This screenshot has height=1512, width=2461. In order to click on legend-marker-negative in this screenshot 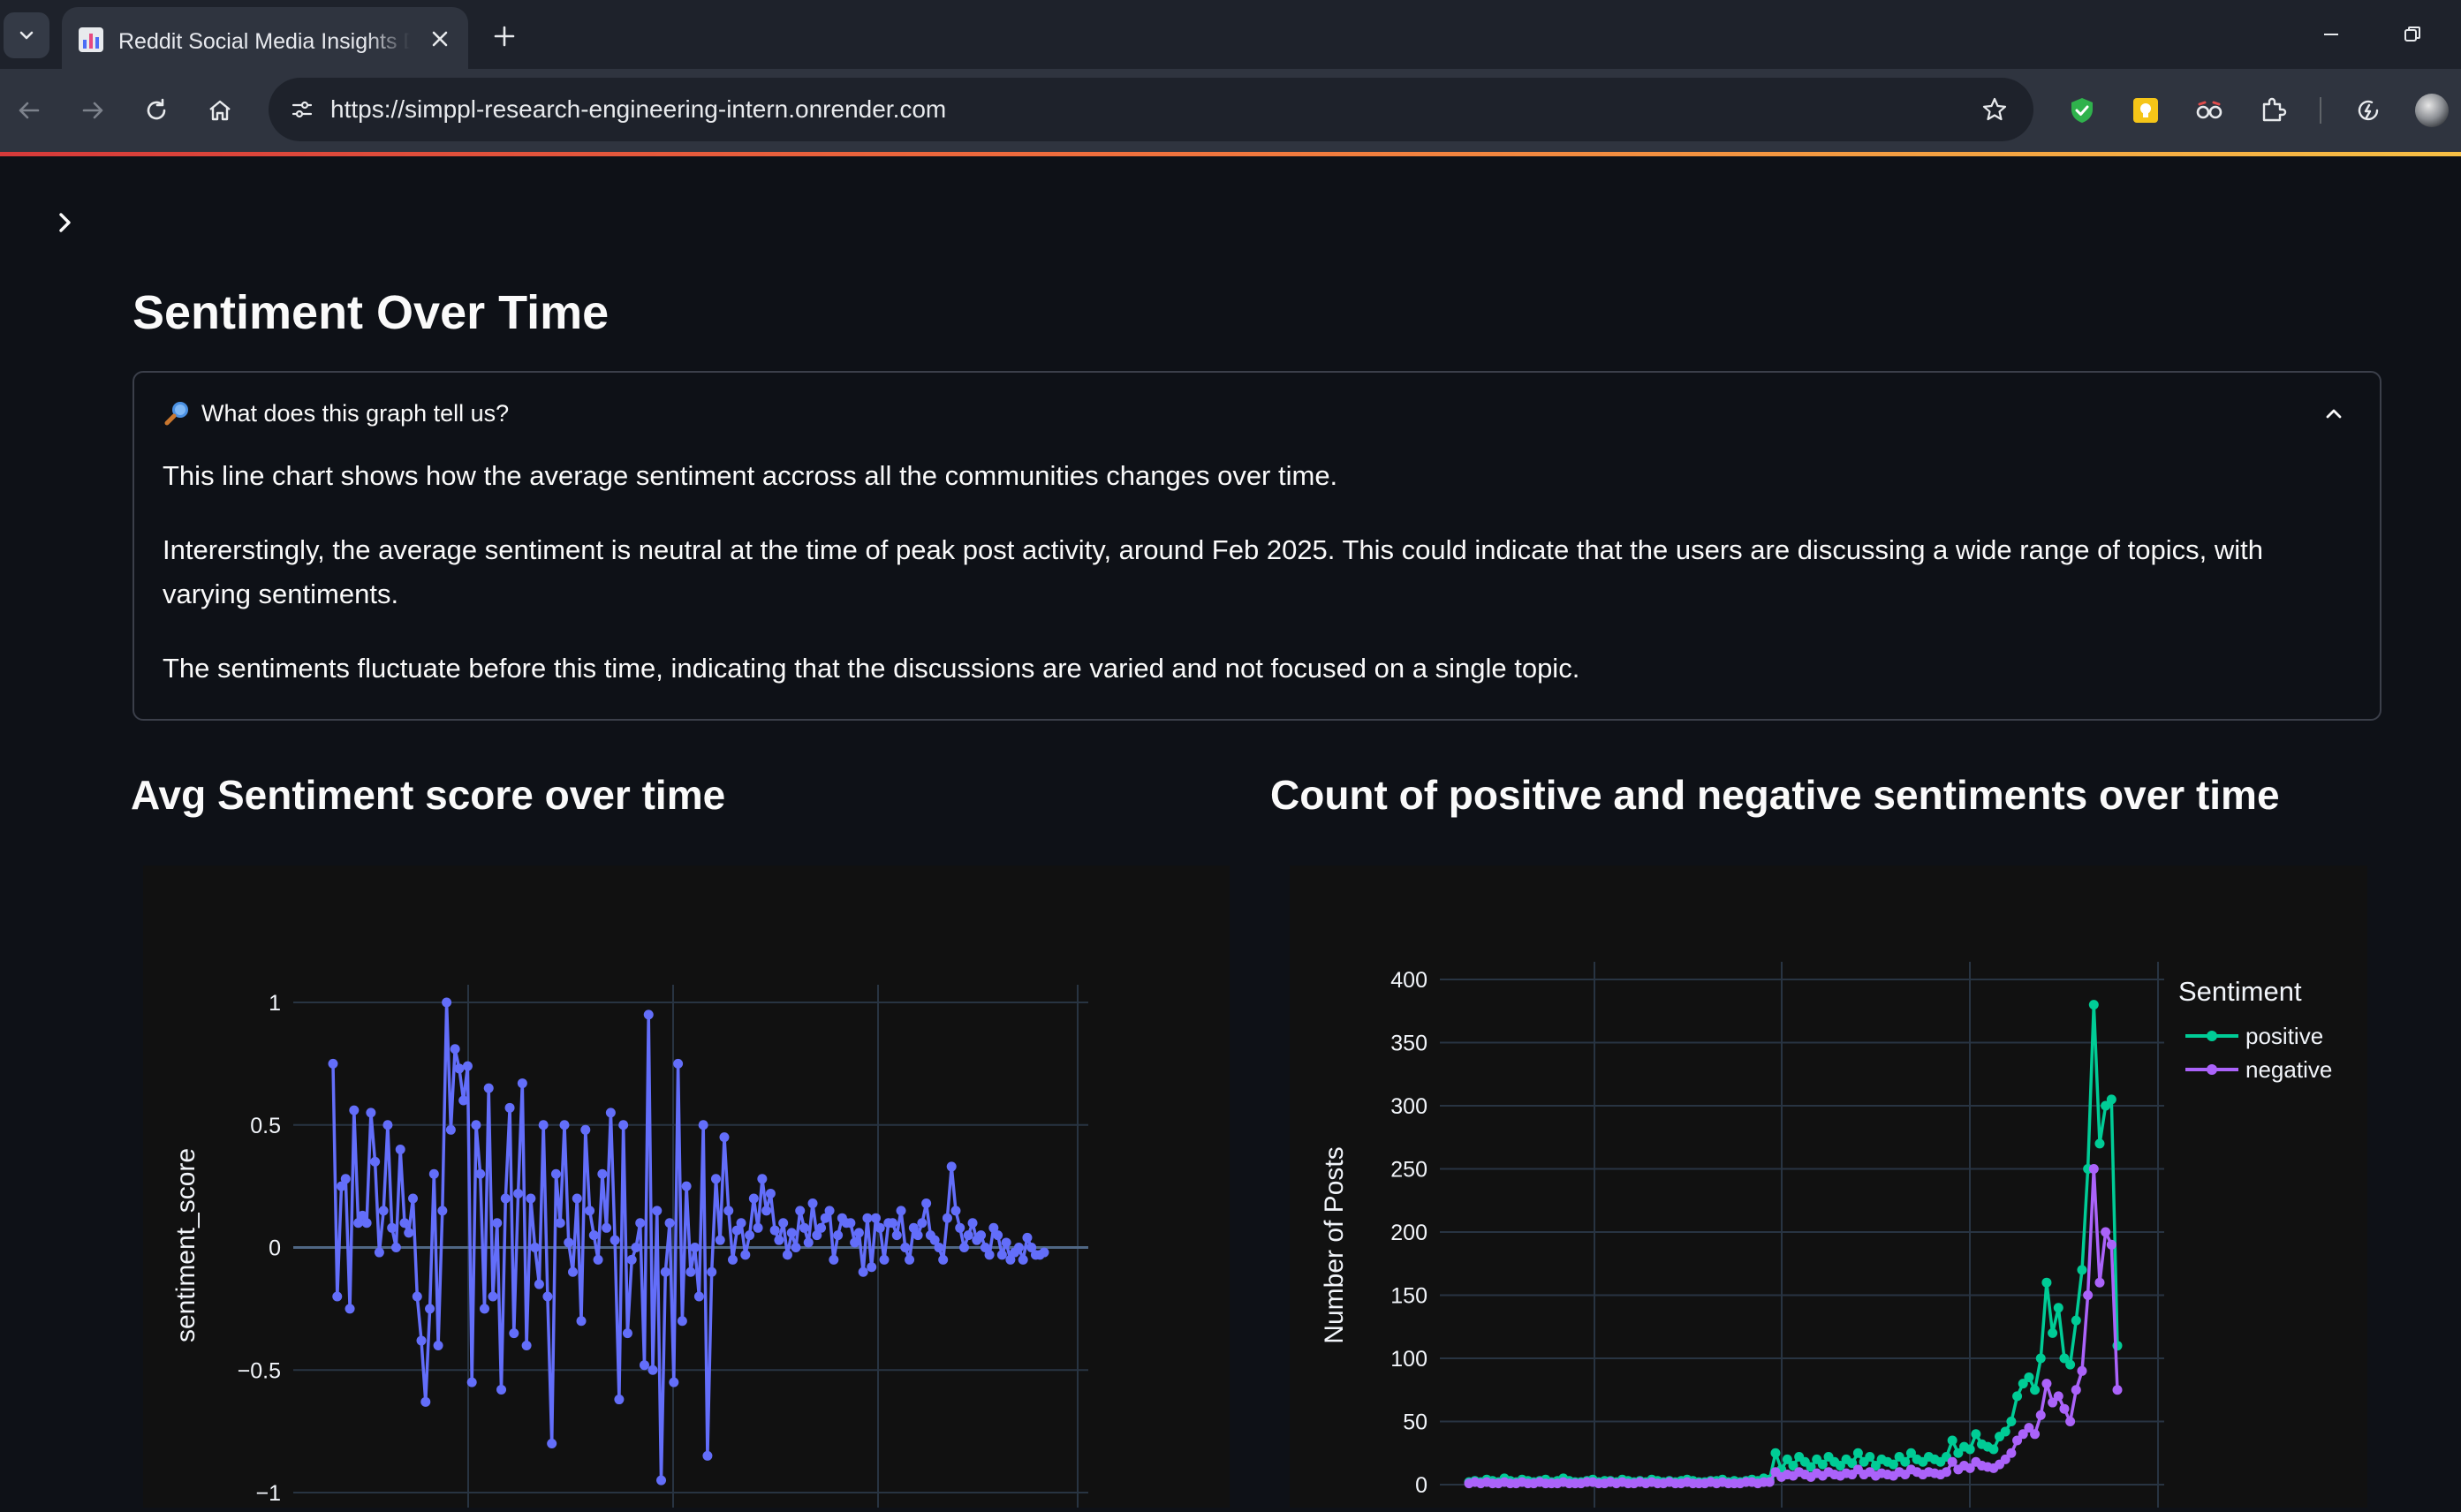, I will do `click(2212, 1069)`.